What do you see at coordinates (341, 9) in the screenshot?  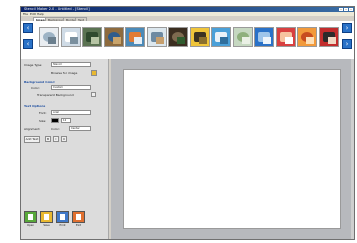 I see `minimize-button` at bounding box center [341, 9].